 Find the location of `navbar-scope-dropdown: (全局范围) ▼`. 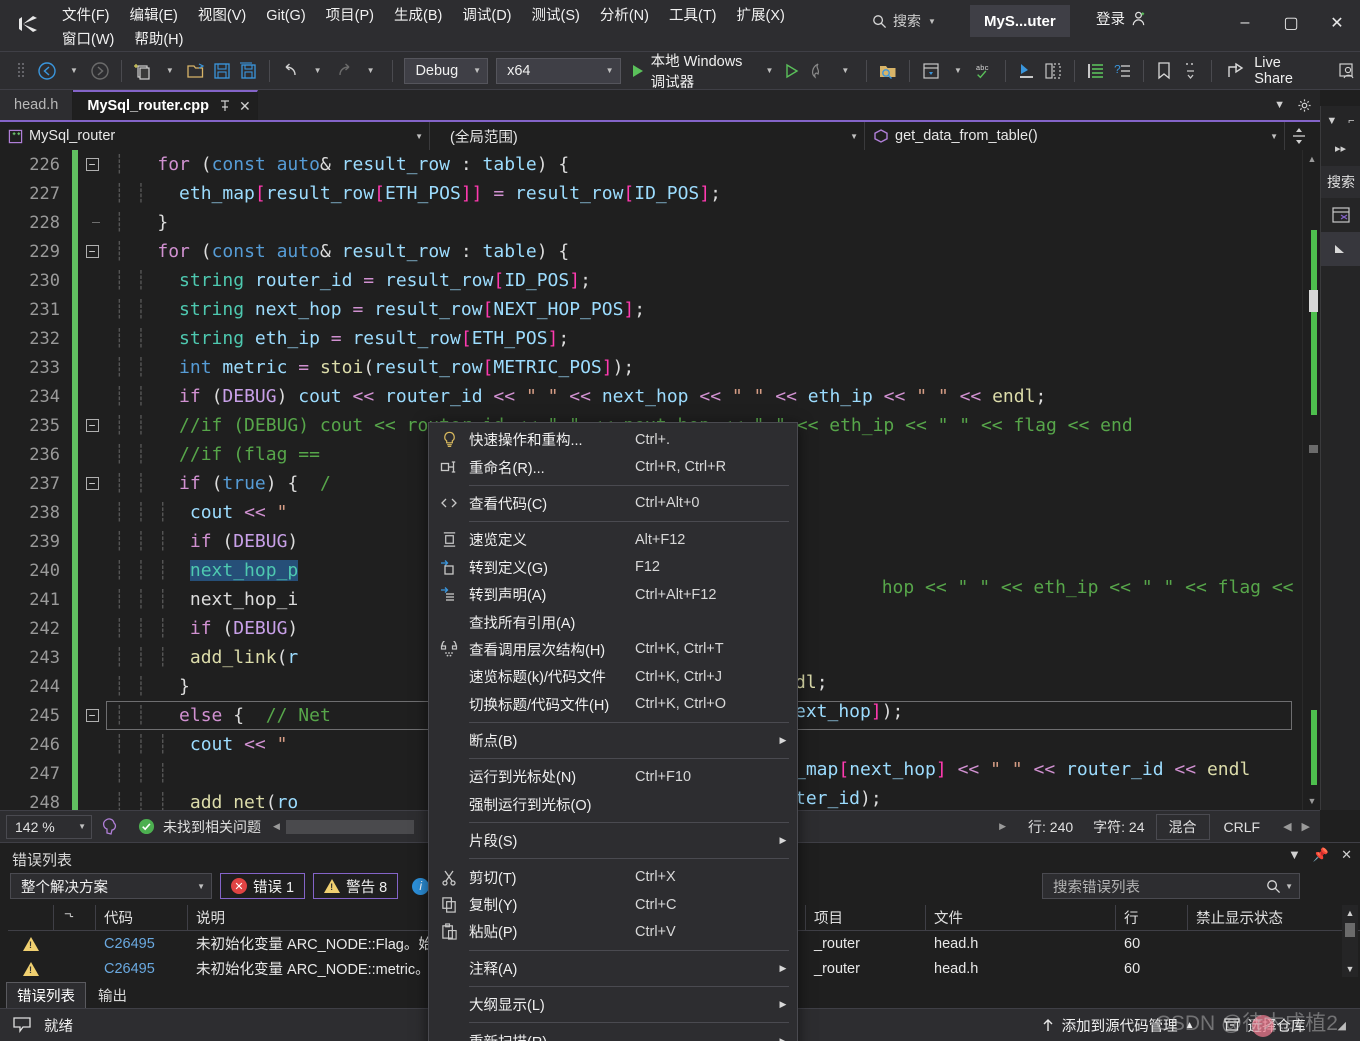

navbar-scope-dropdown: (全局范围) ▼ is located at coordinates (647, 136).